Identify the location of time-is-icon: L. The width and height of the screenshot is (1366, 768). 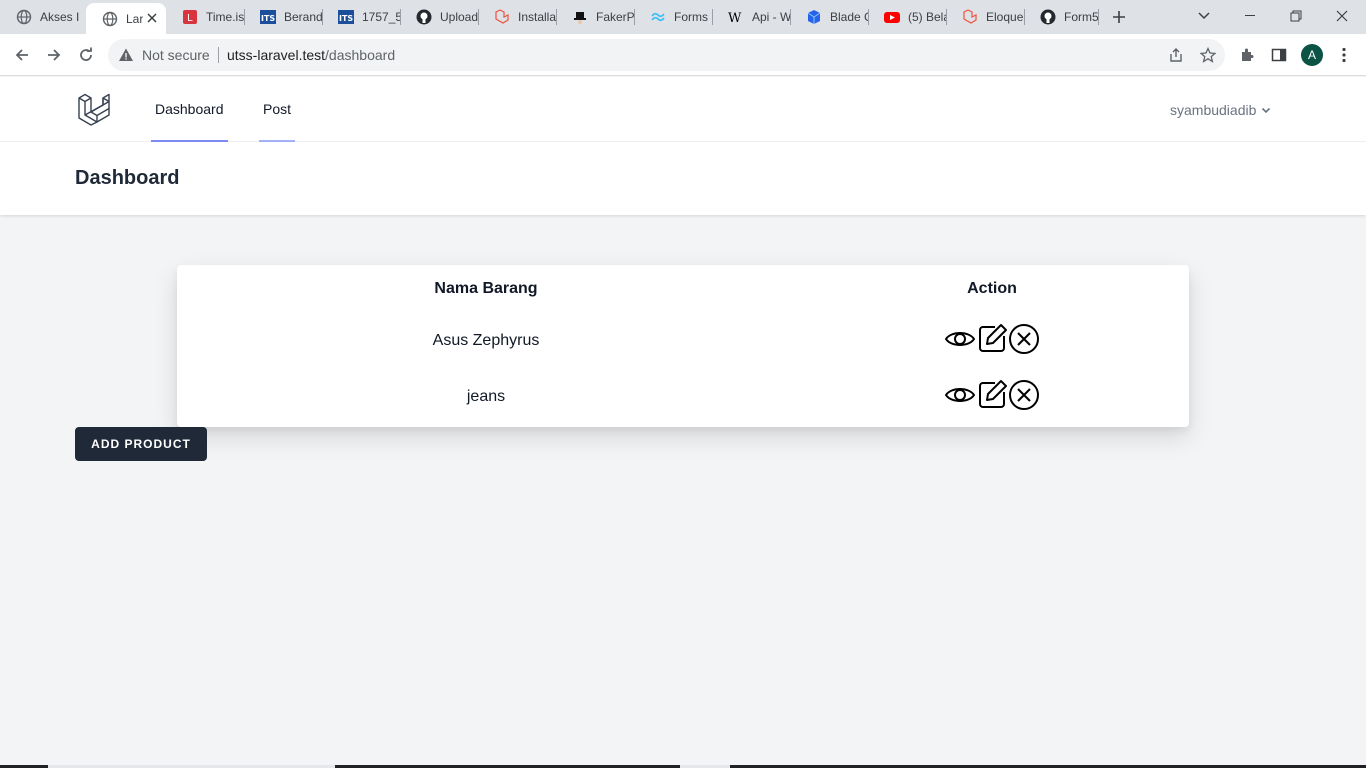
(190, 17).